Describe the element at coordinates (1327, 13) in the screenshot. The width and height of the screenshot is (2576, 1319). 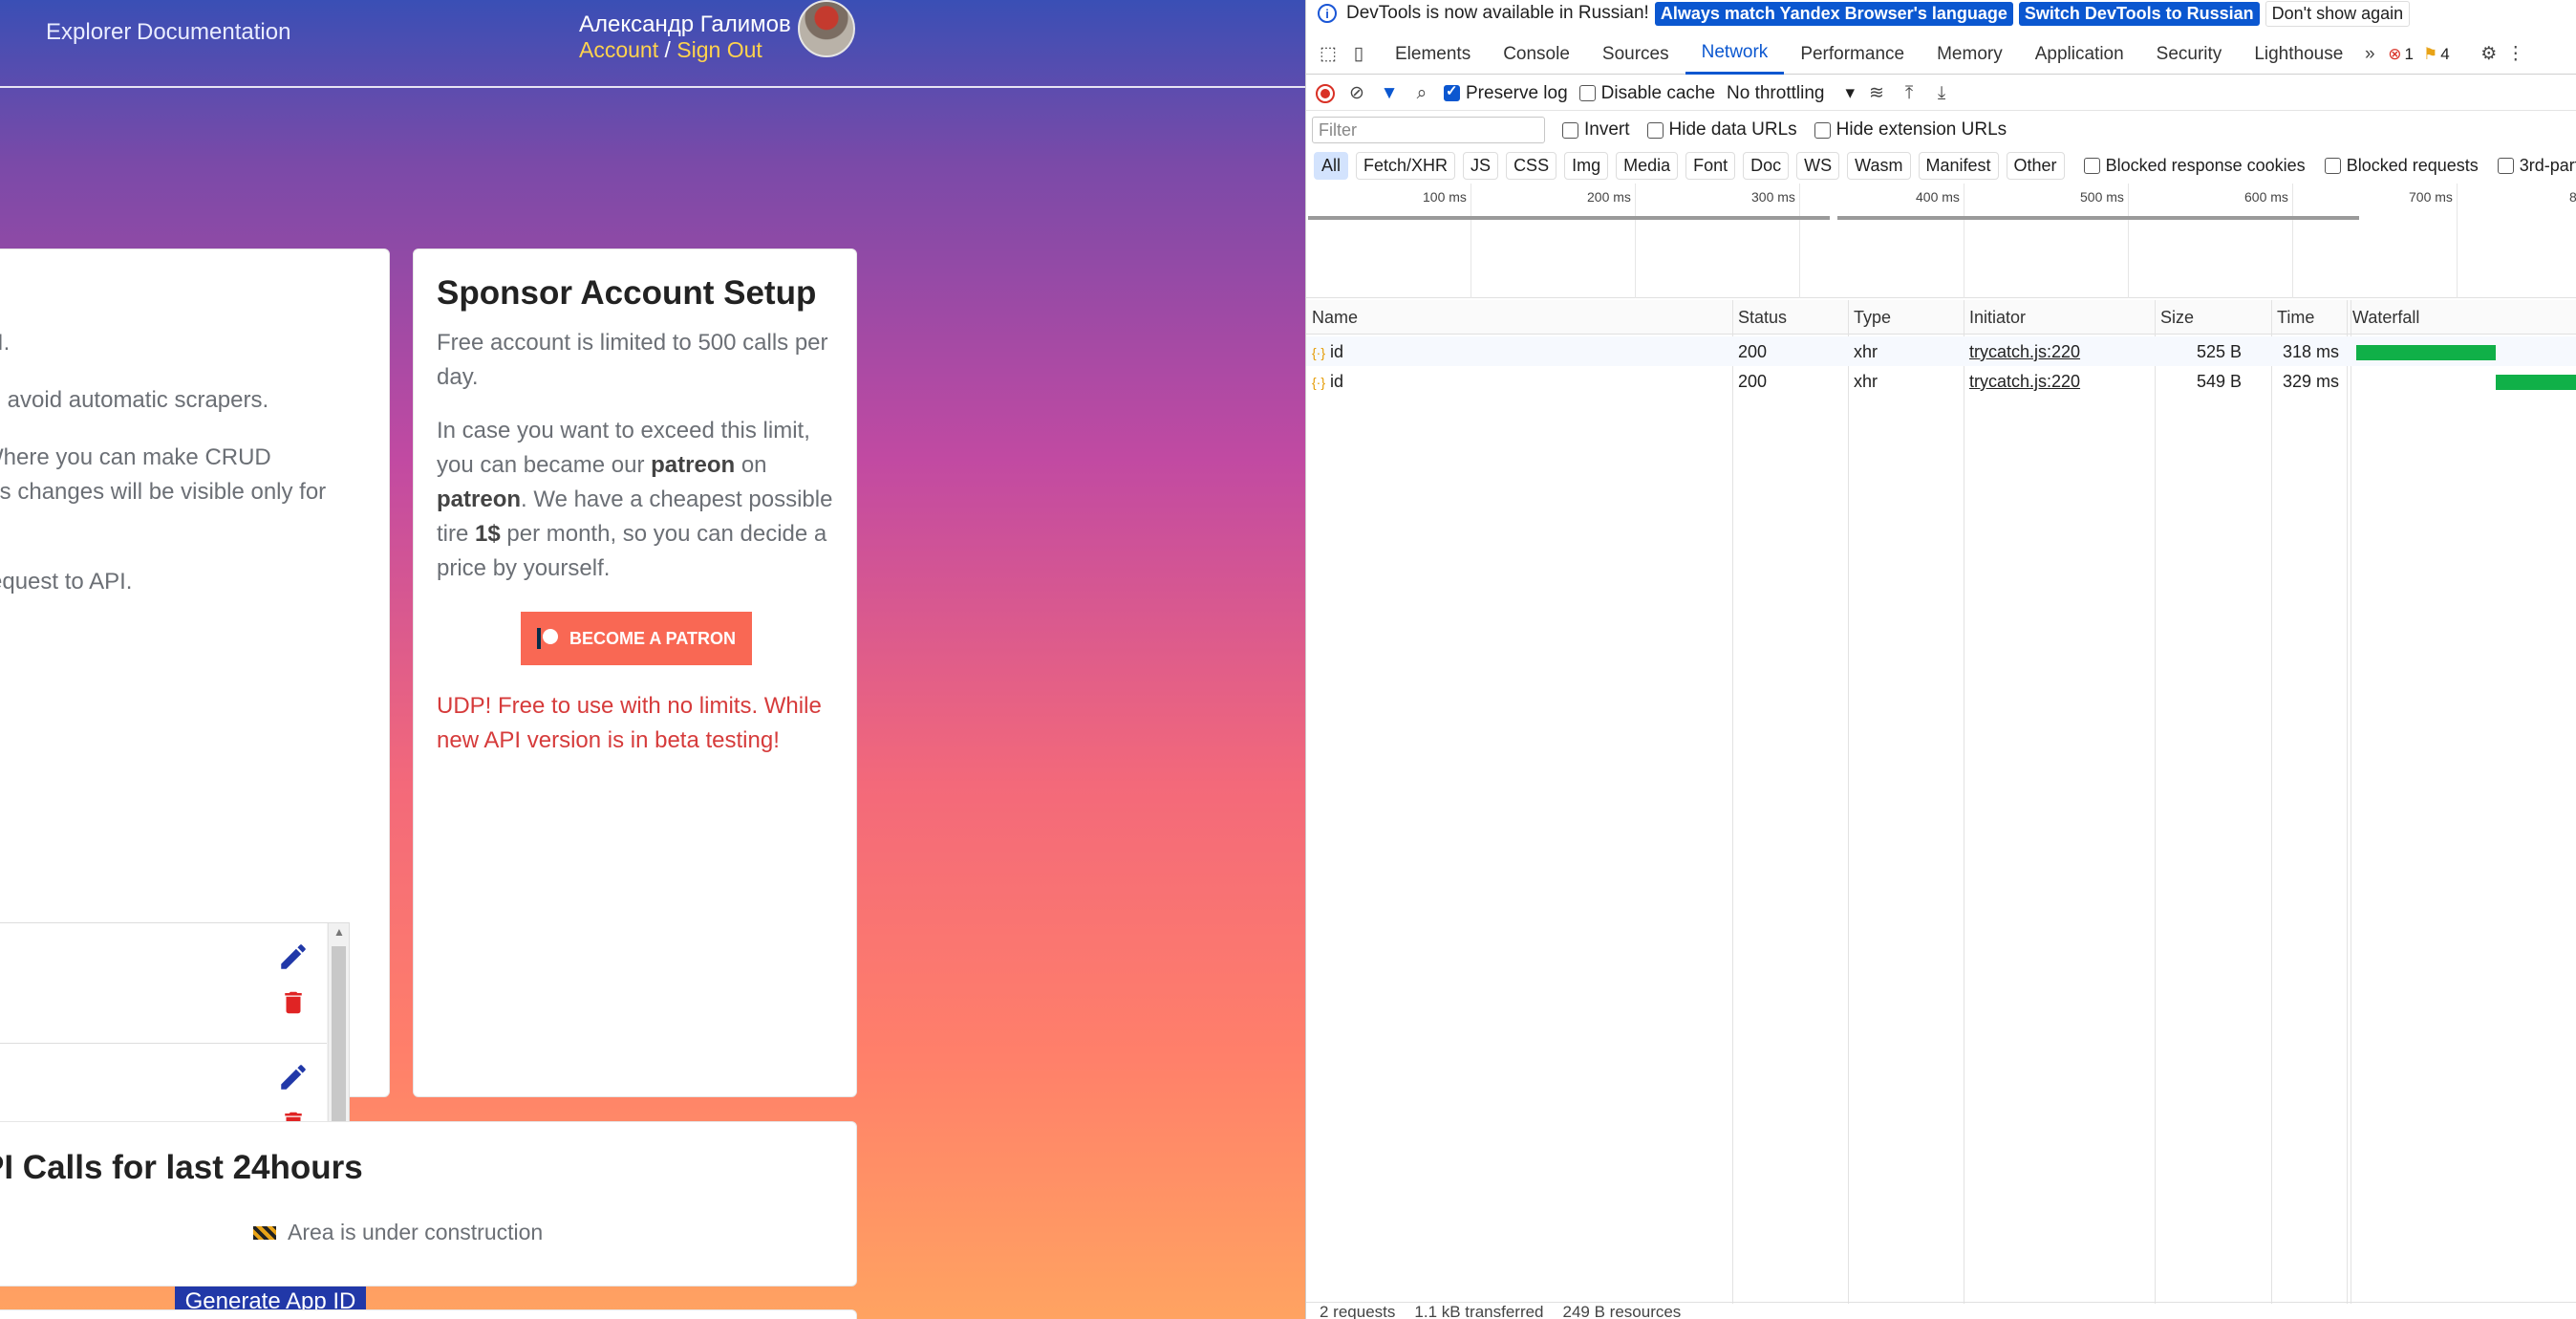
I see `info-icon: i` at that location.